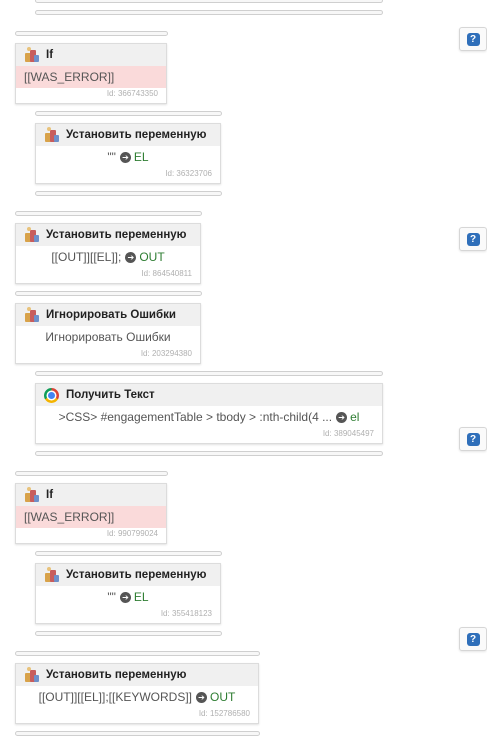 This screenshot has width=487, height=742. What do you see at coordinates (348, 433) in the screenshot?
I see `block-id: Id: 389045497` at bounding box center [348, 433].